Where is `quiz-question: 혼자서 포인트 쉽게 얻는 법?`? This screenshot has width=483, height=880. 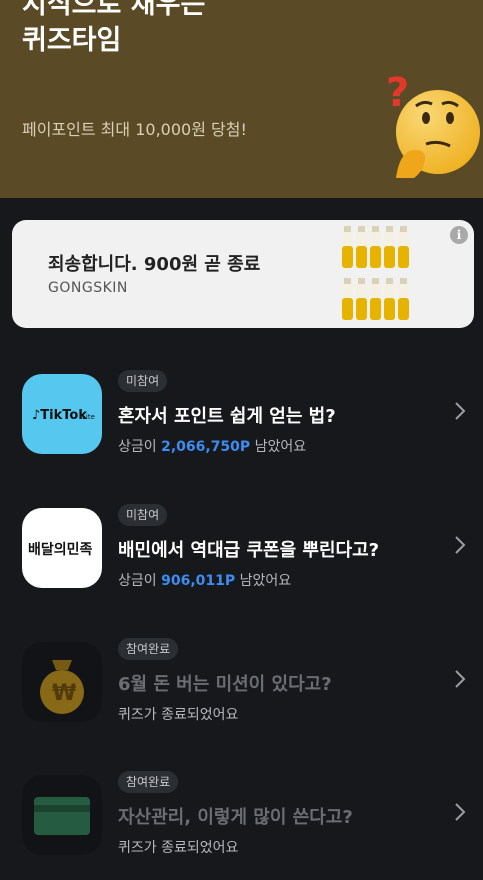 quiz-question: 혼자서 포인트 쉽게 얻는 법? is located at coordinates (227, 416).